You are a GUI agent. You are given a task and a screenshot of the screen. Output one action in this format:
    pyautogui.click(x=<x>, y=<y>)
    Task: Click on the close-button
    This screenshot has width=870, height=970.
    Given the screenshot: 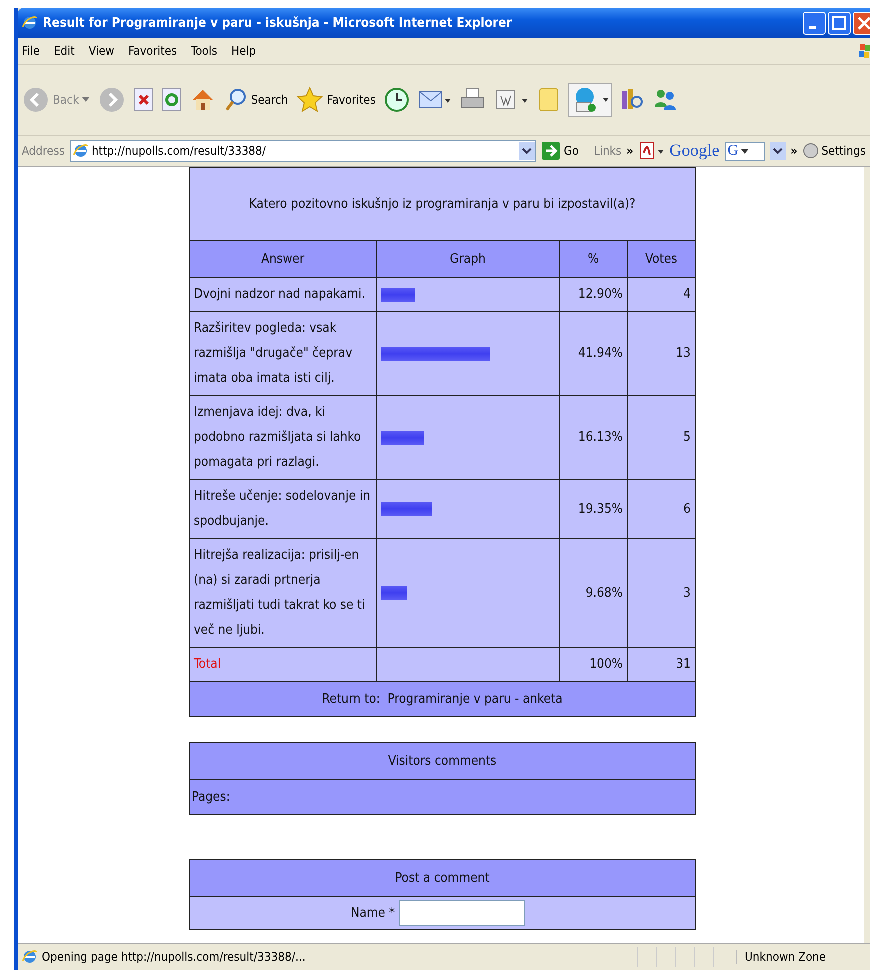 What is the action you would take?
    pyautogui.click(x=861, y=23)
    